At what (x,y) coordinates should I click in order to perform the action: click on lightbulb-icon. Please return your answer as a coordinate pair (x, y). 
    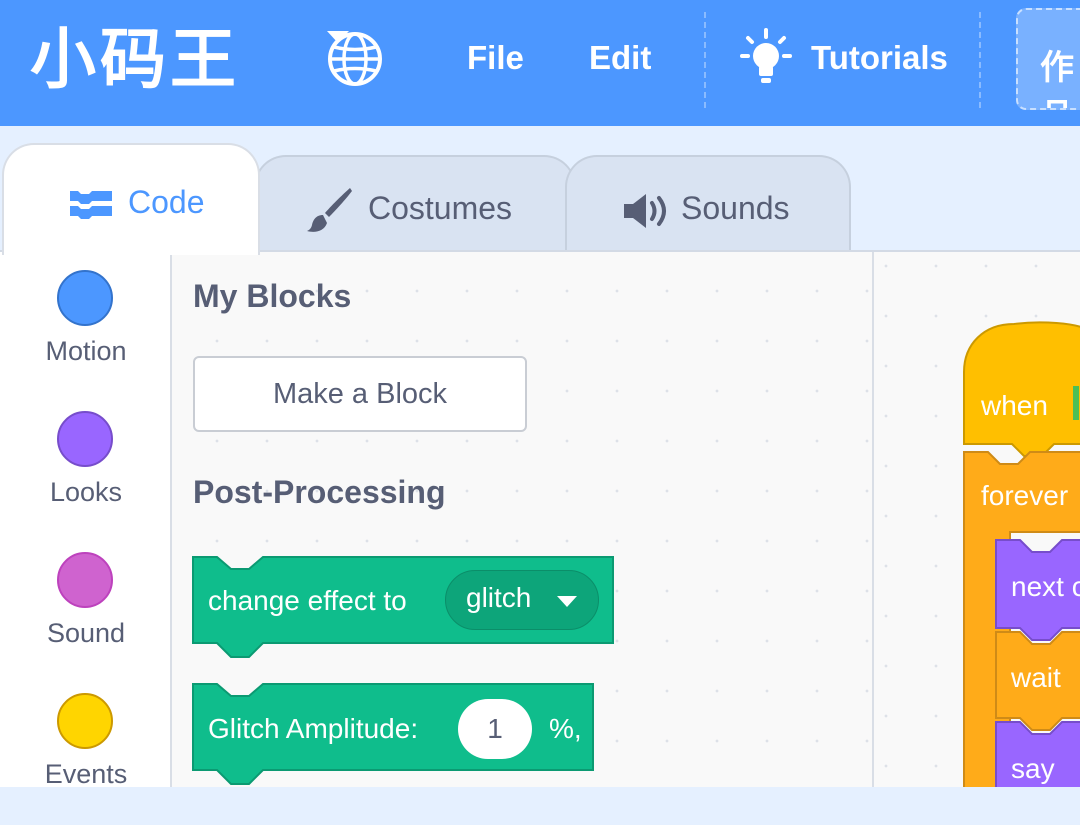
    Looking at the image, I should click on (766, 55).